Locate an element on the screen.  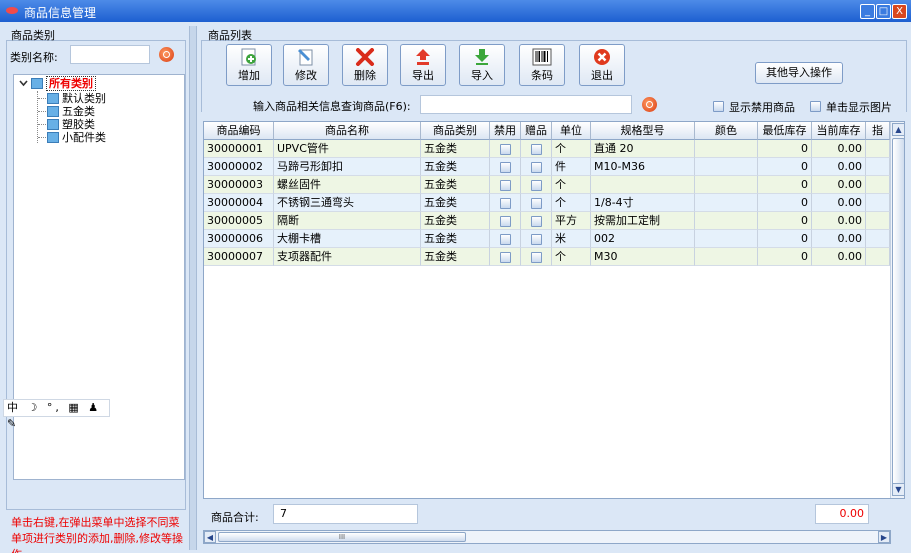
cell-unit: 米 is located at coordinates (571, 239).